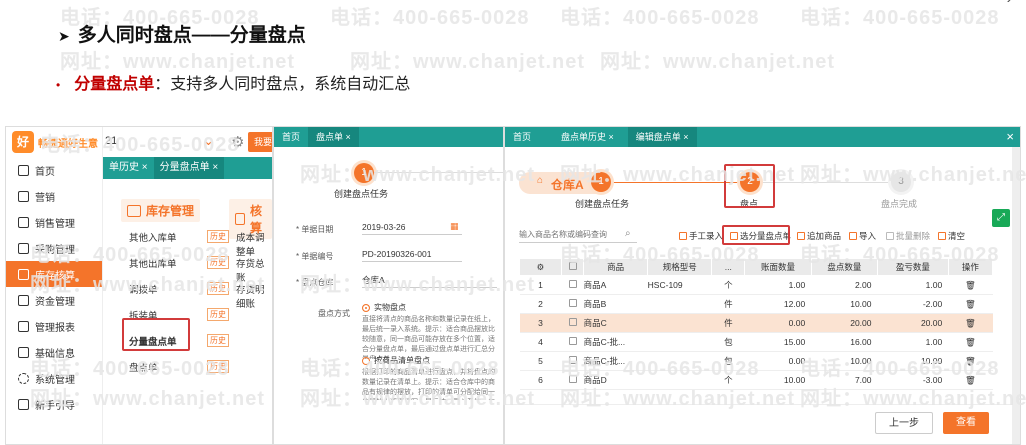 Image resolution: width=1026 pixels, height=445 pixels. Describe the element at coordinates (54, 142) in the screenshot. I see `logo: 好 畅捷通好生意` at that location.